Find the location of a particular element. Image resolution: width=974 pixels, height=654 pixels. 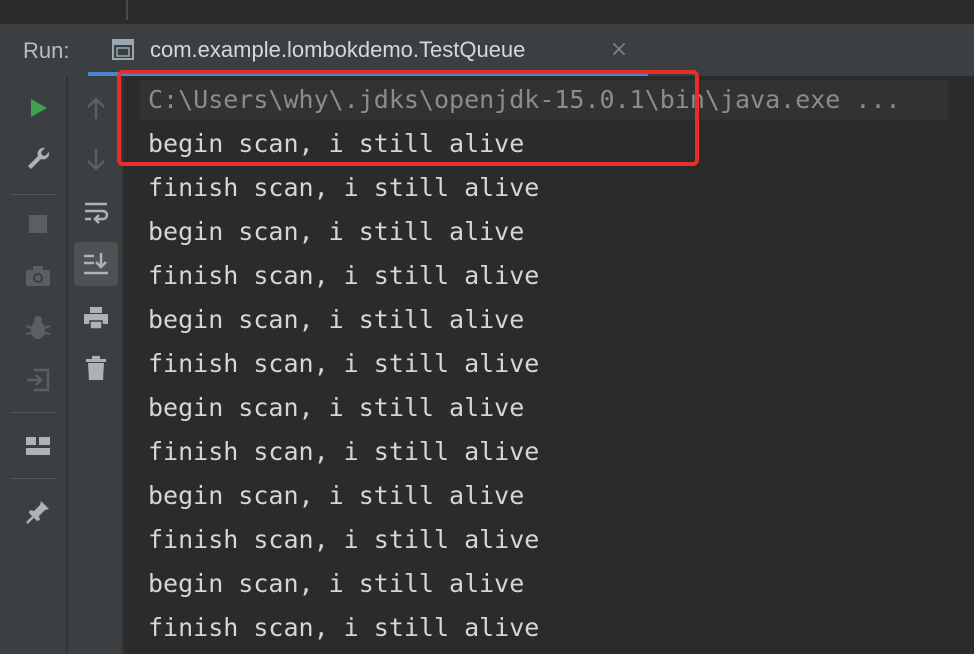

clear-all-button is located at coordinates (96, 368).